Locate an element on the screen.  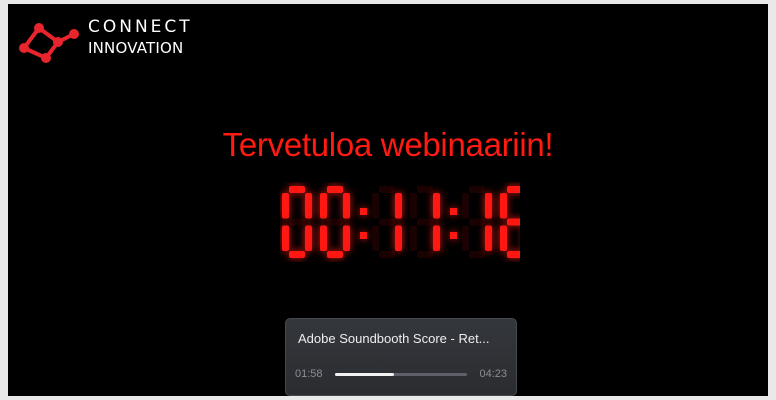
total-time: 04:23 is located at coordinates (493, 374).